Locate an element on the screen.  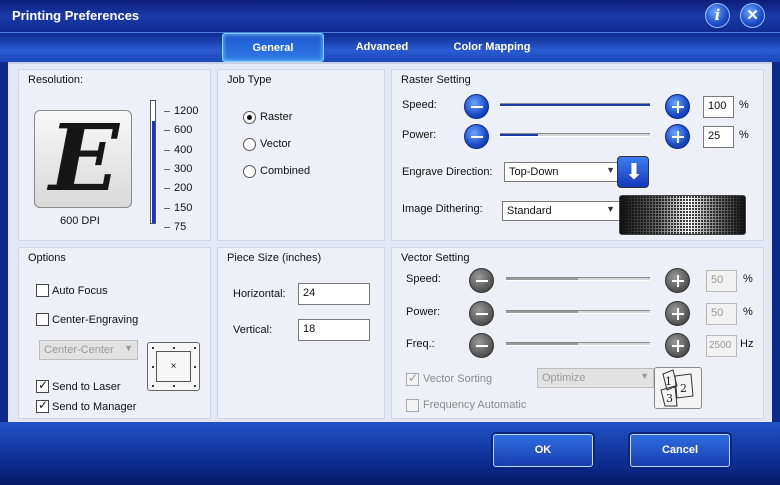
raster-speed-plus-icon is located at coordinates (677, 106).